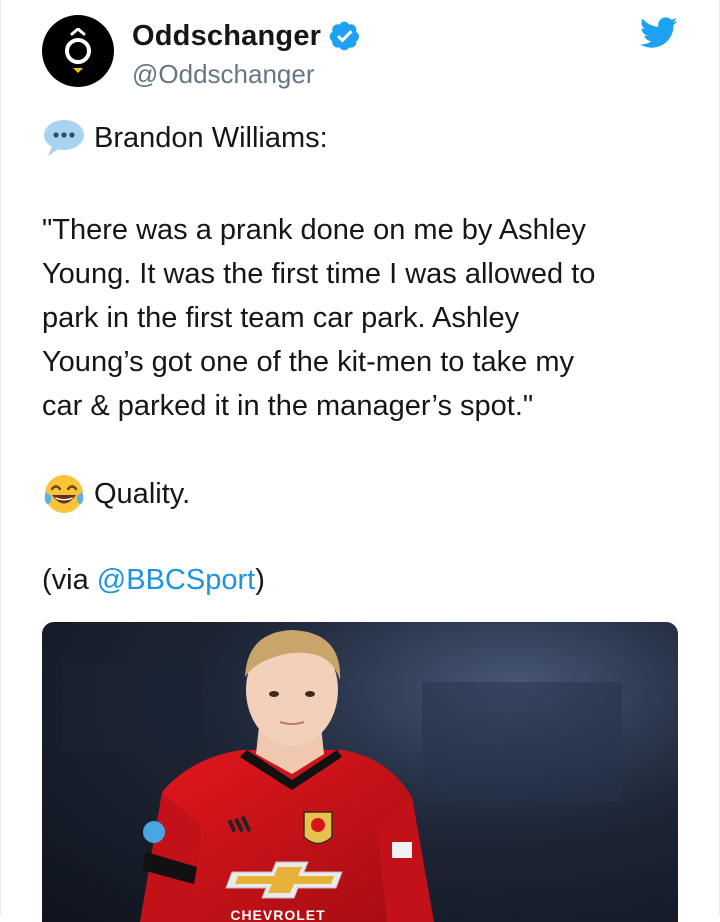  I want to click on quote-line-3: park in the first team car park. Ashley, so click(281, 318).